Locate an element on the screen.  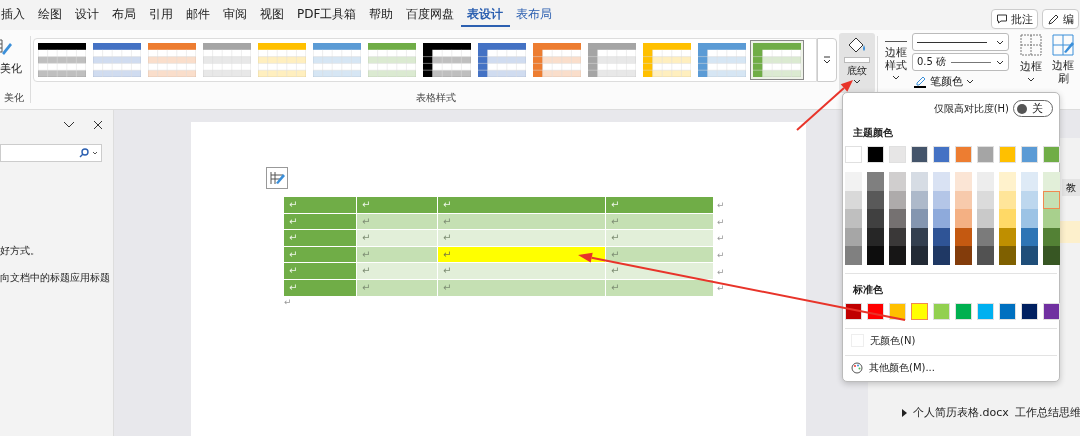
line-style-dropdown is located at coordinates (960, 42).